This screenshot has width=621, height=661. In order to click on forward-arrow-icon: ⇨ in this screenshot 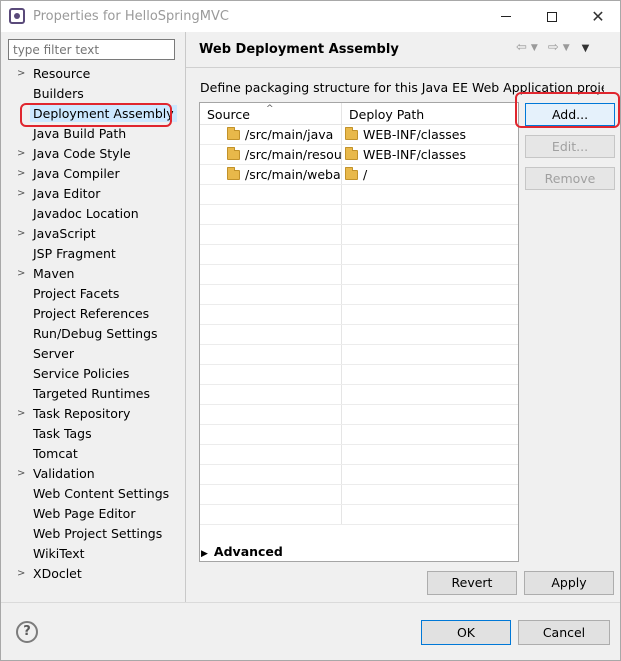, I will do `click(553, 48)`.